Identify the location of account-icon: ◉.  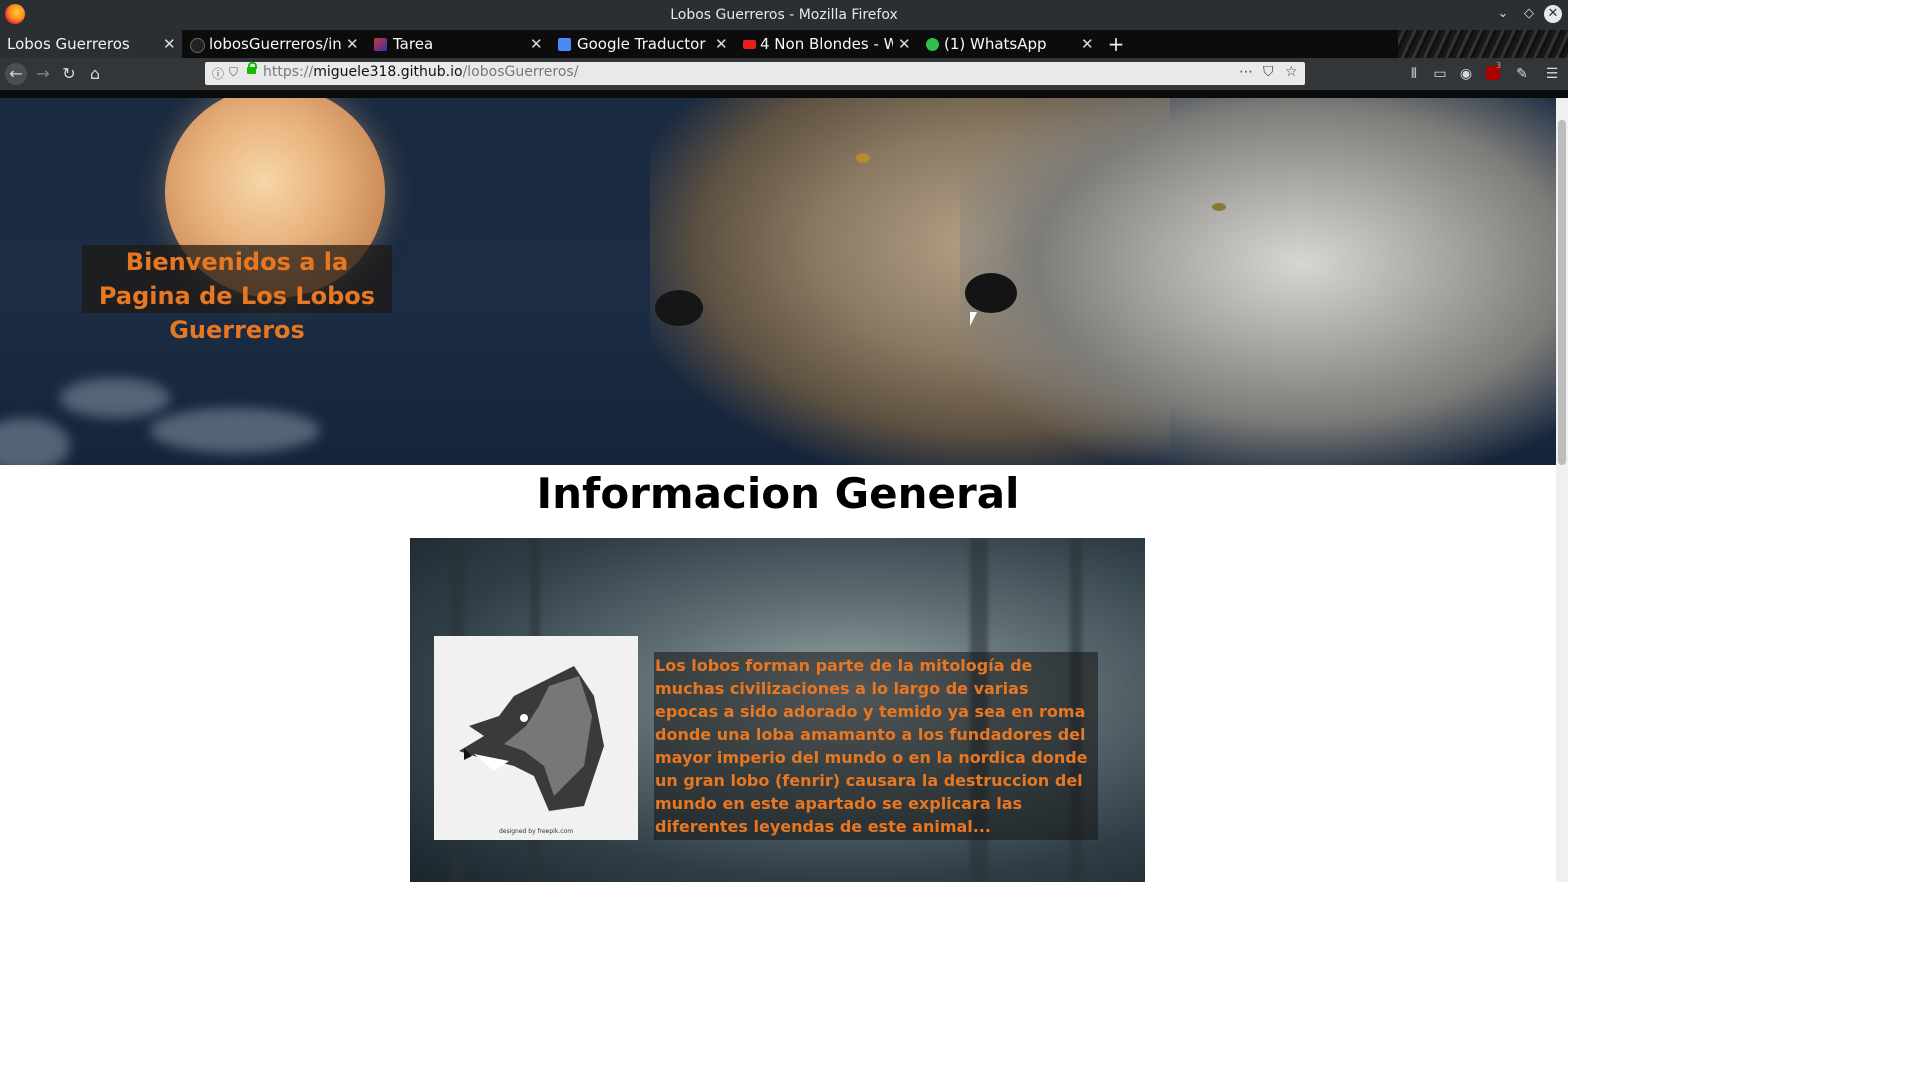
(1466, 74).